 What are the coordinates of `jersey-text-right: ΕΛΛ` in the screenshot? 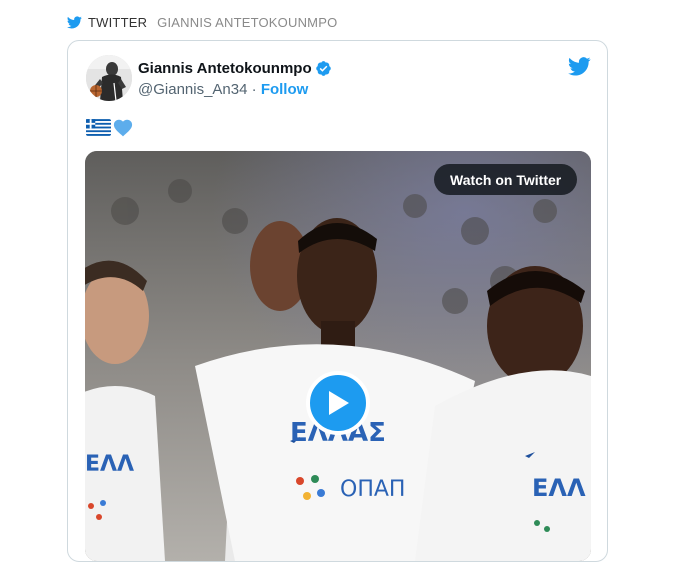 It's located at (559, 488).